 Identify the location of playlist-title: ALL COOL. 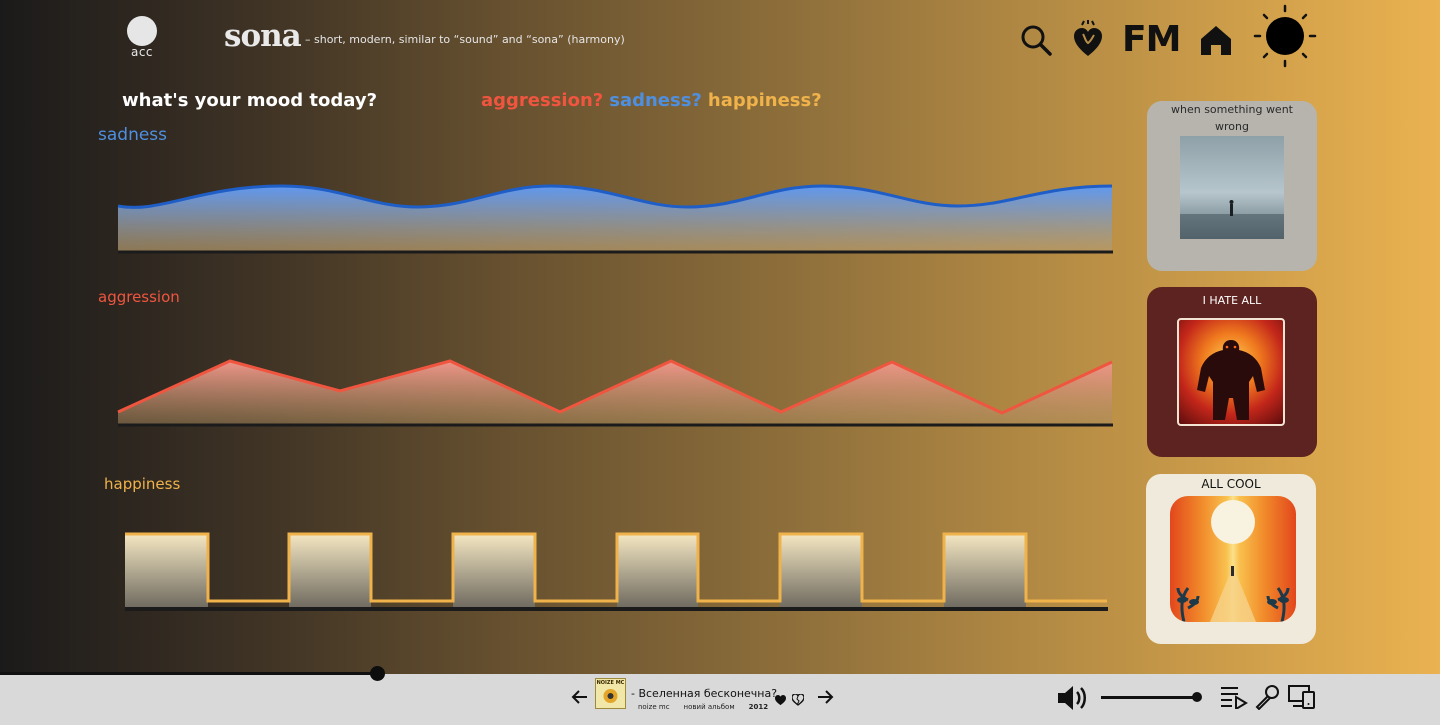
(1231, 484).